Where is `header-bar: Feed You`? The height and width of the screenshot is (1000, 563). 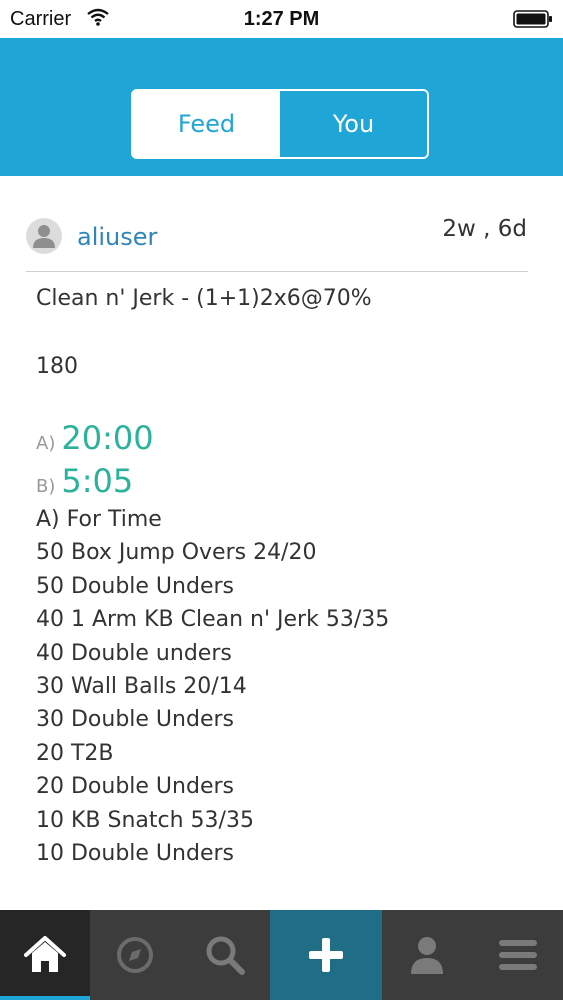
header-bar: Feed You is located at coordinates (281, 107).